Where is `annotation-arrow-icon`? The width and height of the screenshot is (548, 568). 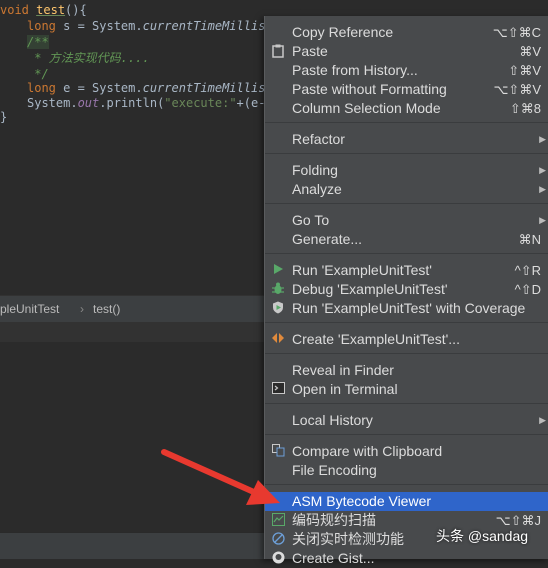
annotation-arrow-icon is located at coordinates (220, 477).